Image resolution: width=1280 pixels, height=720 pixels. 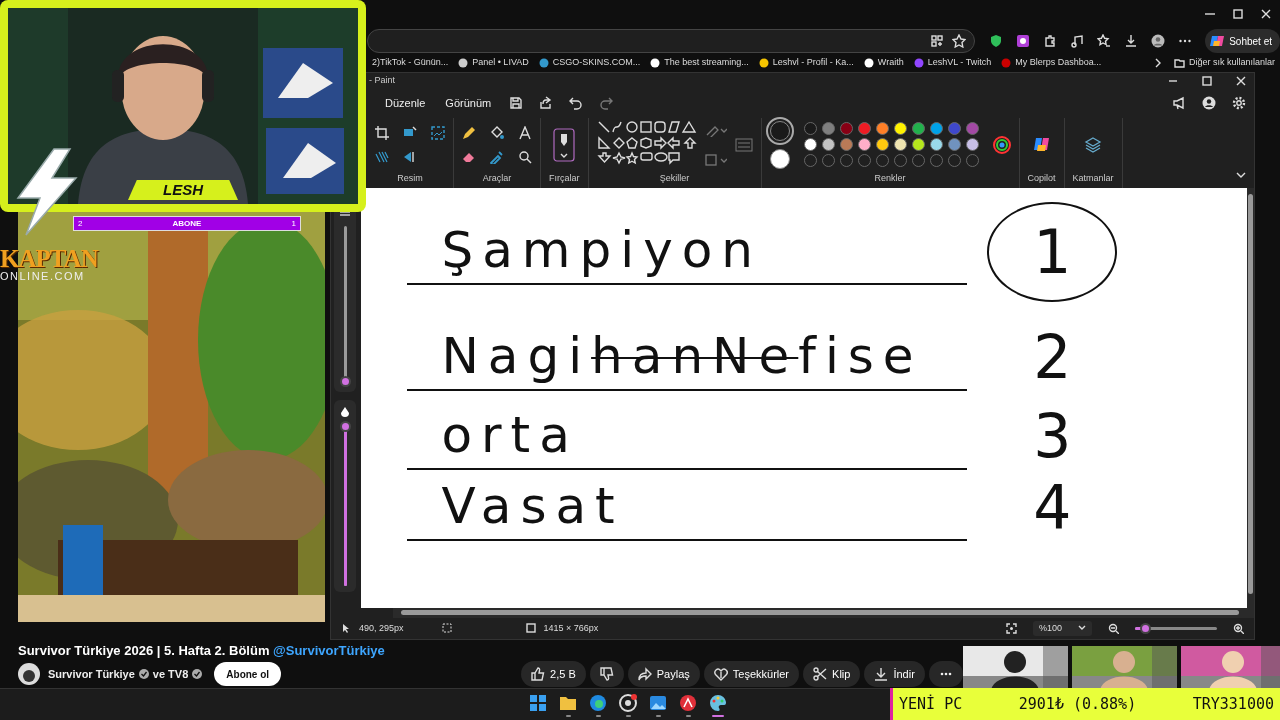 What do you see at coordinates (405, 103) in the screenshot?
I see `menu-item: Düzenle` at bounding box center [405, 103].